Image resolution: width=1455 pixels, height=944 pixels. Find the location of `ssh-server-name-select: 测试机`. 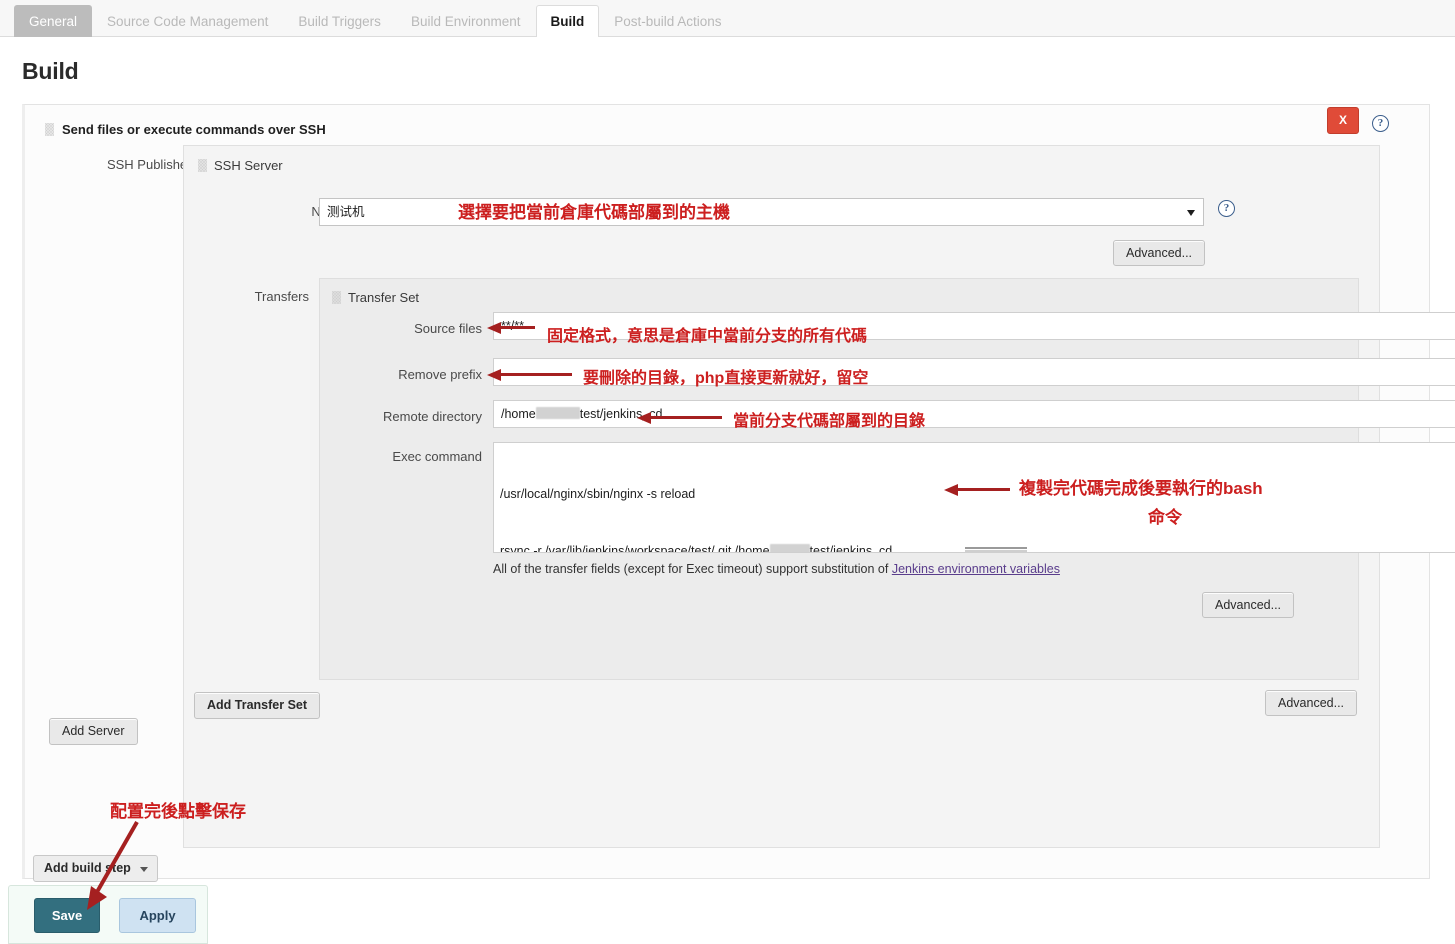

ssh-server-name-select: 测试机 is located at coordinates (761, 212).